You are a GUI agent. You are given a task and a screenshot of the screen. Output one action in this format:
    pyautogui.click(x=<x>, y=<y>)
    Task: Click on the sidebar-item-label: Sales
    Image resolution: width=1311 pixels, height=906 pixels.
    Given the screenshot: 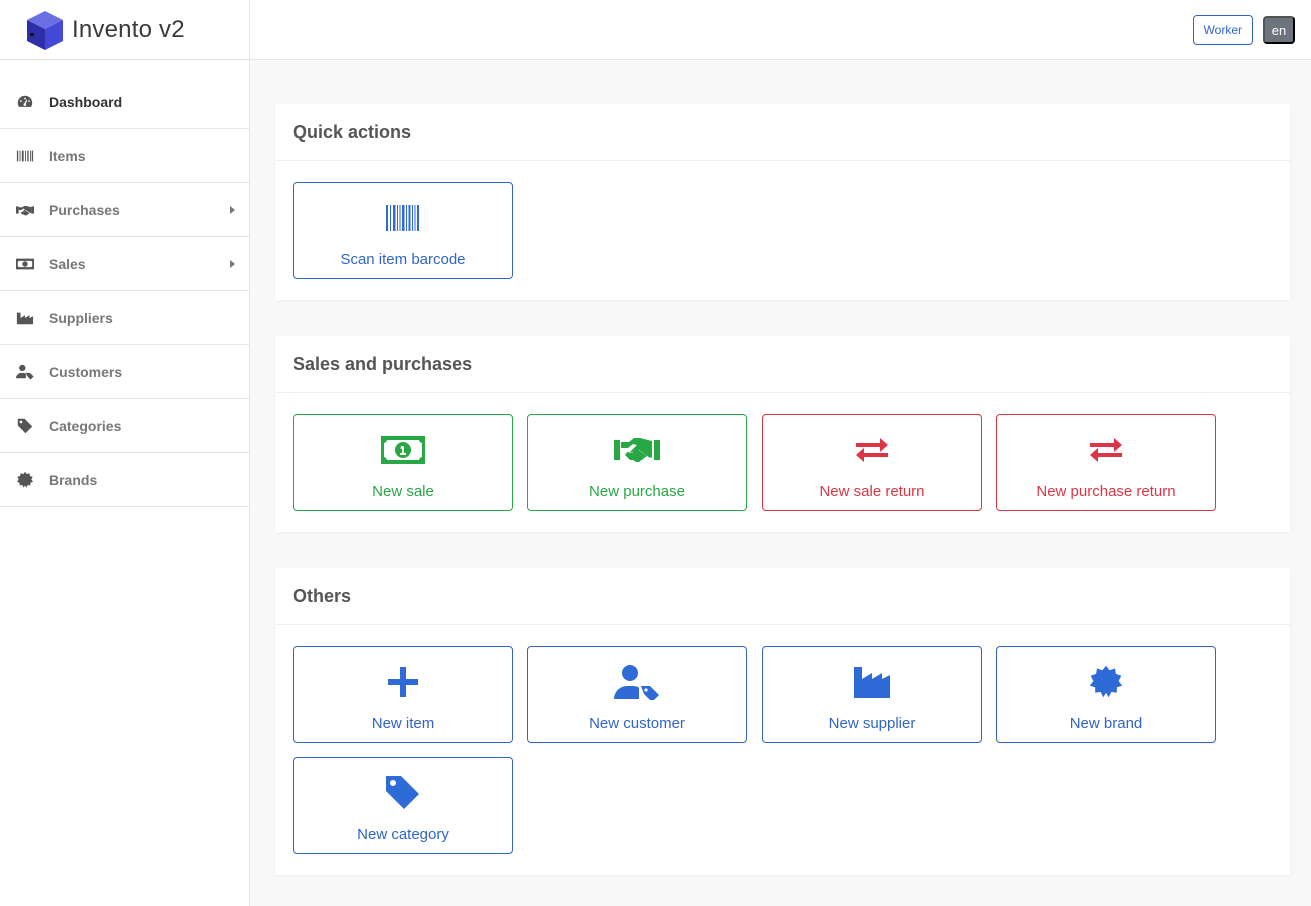 What is the action you would take?
    pyautogui.click(x=67, y=263)
    